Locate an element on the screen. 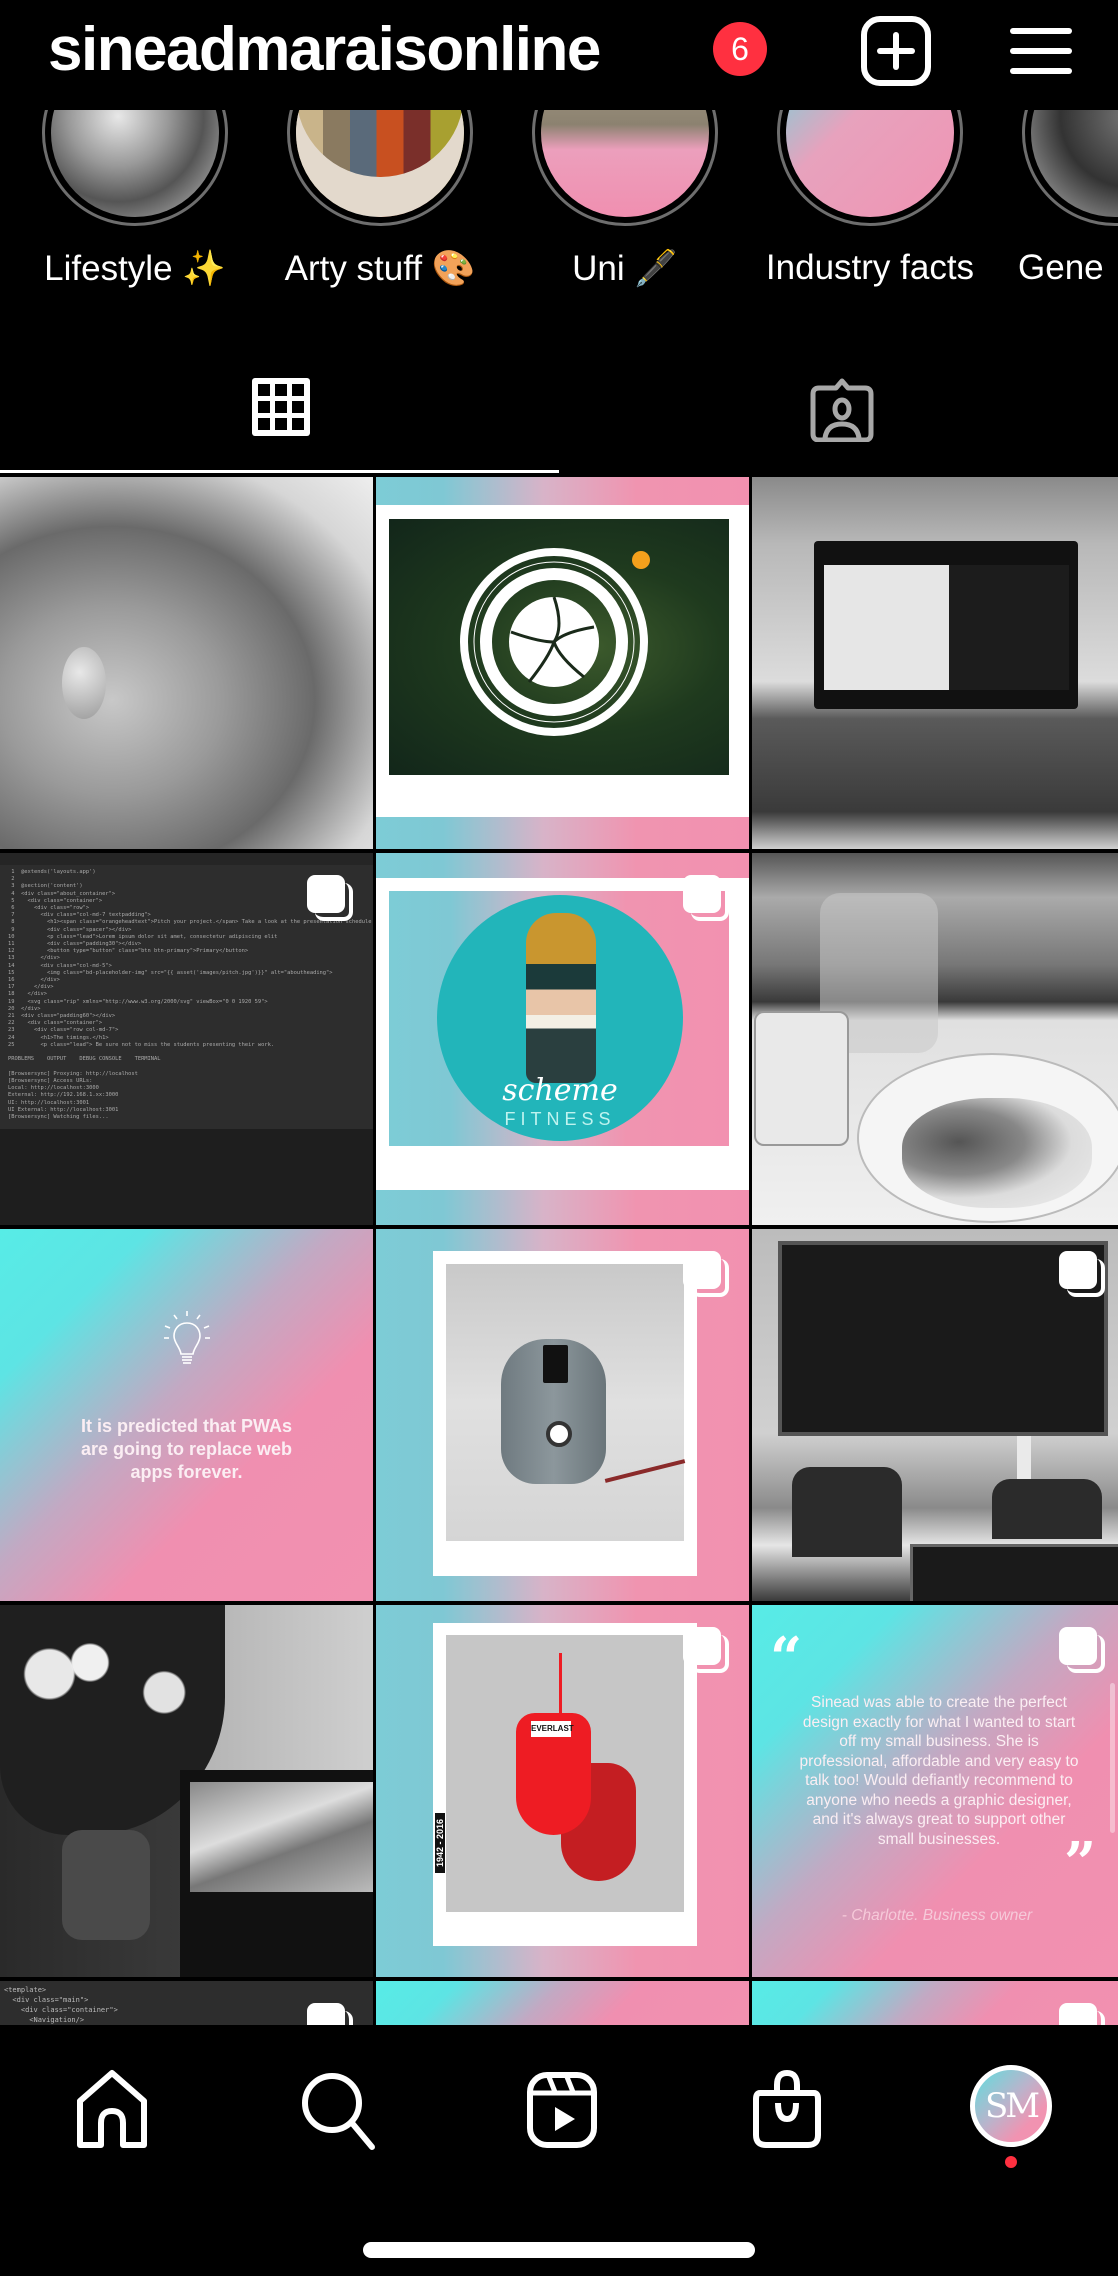 This screenshot has width=1118, height=2276. logo-subtitle-text: FITNESS is located at coordinates (560, 1119).